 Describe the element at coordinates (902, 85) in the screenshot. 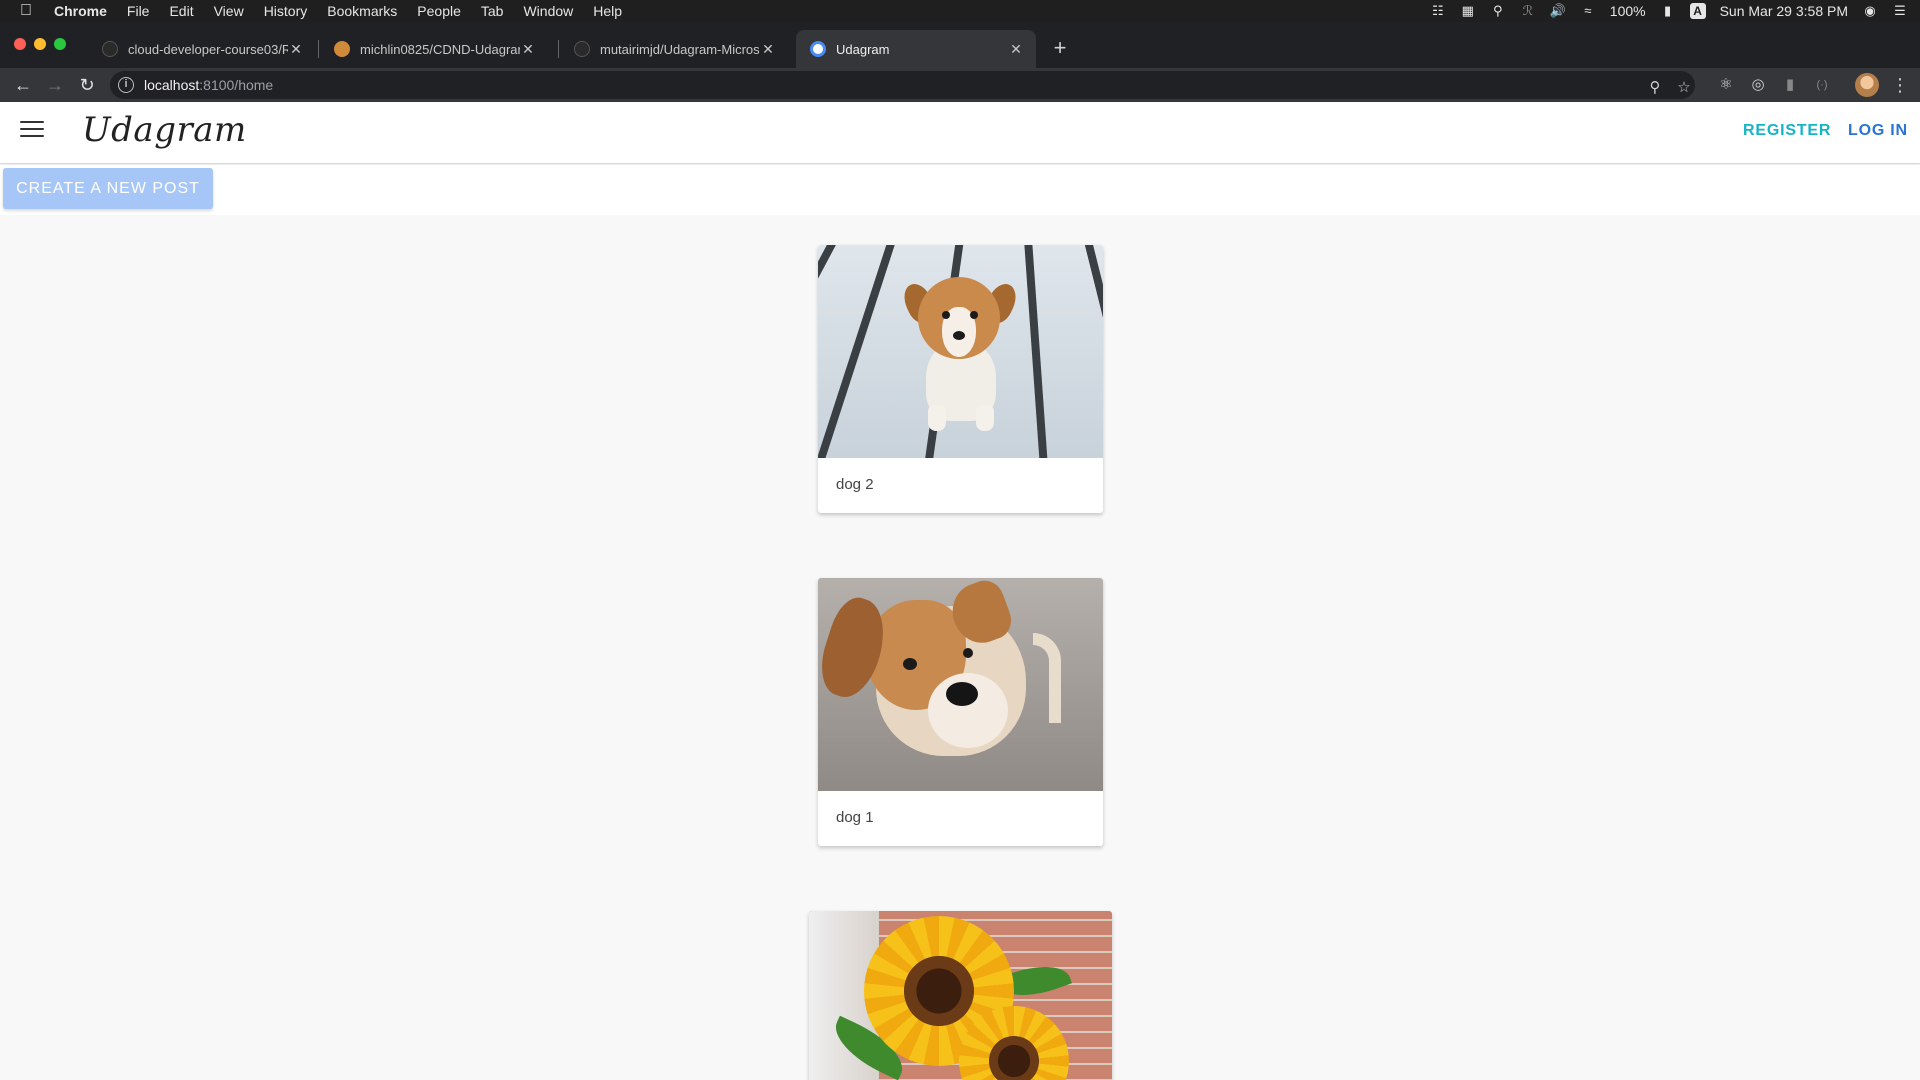

I see `address-bar: i localhost :8100/home ⚲ ☆` at that location.